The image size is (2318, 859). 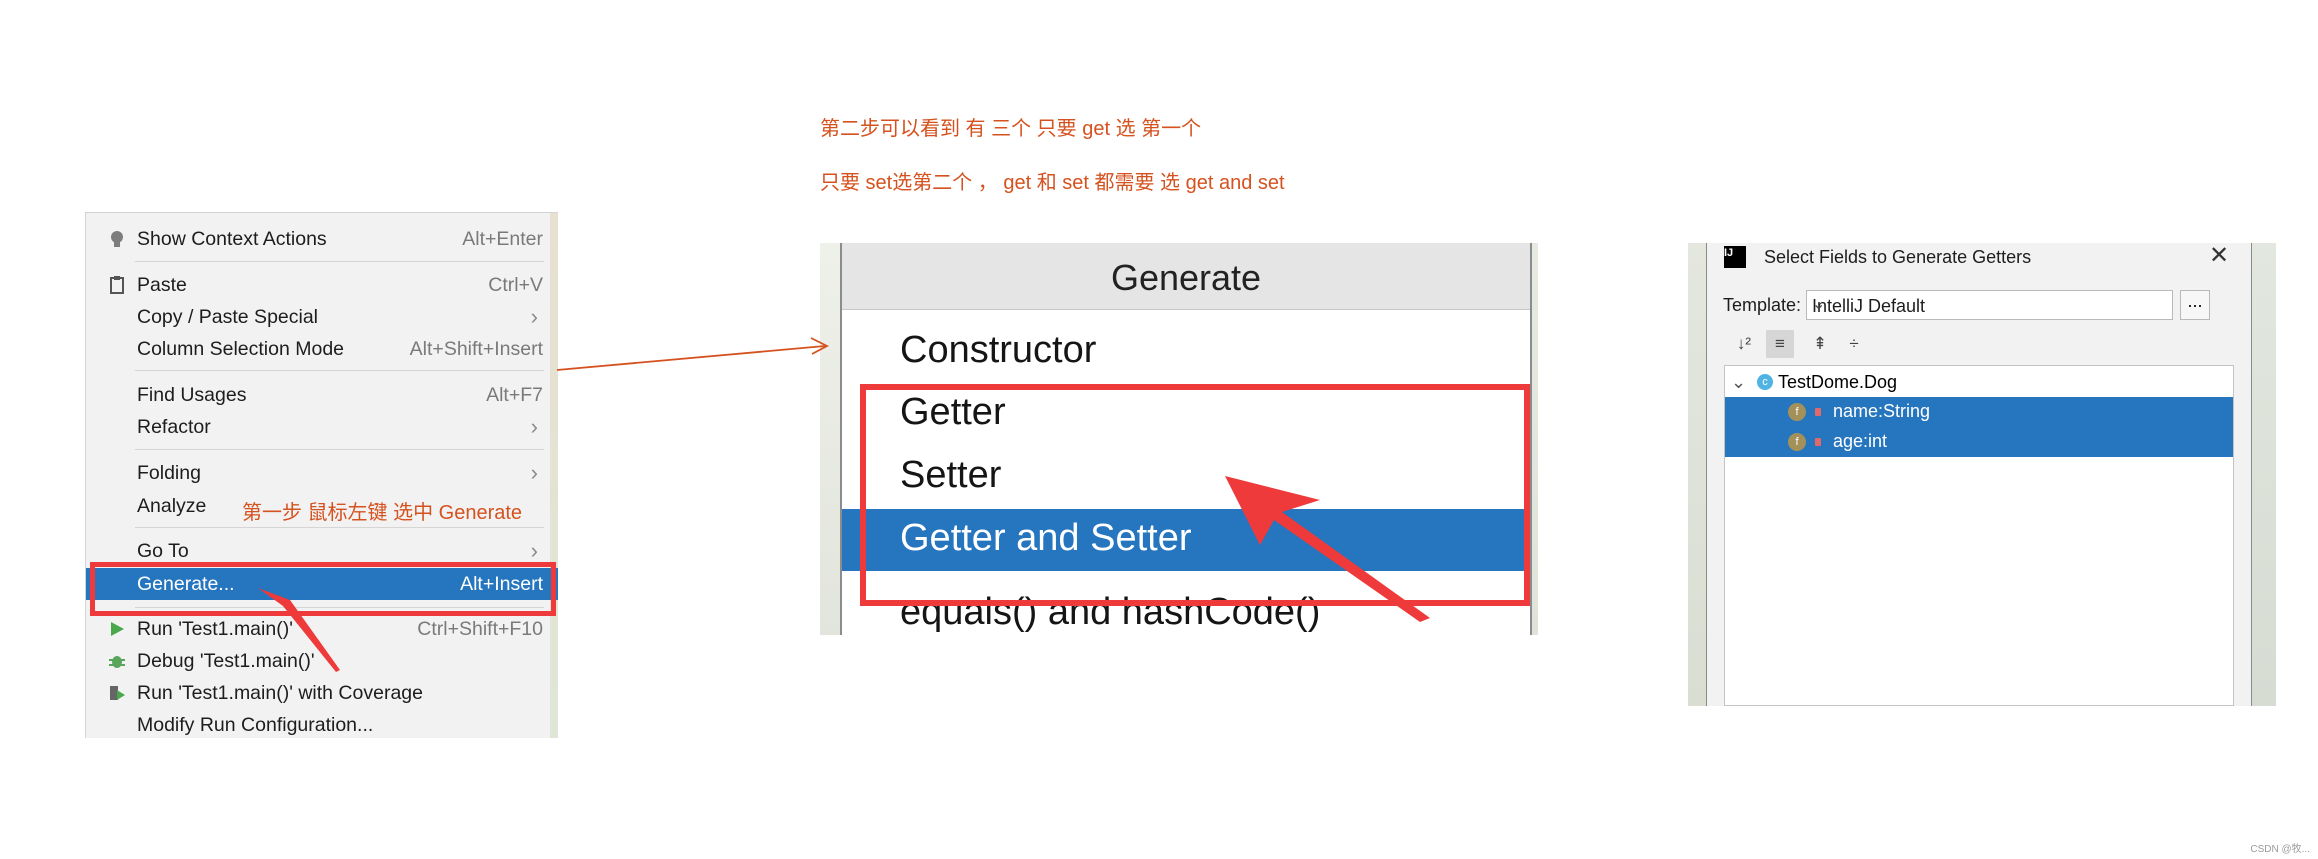 What do you see at coordinates (692, 354) in the screenshot?
I see `connector-arrow` at bounding box center [692, 354].